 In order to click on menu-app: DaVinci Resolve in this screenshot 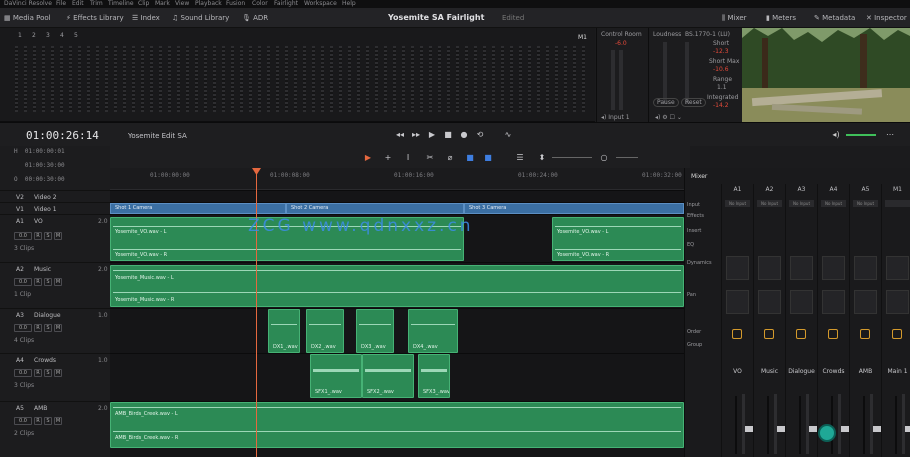, I will do `click(28, 4)`.